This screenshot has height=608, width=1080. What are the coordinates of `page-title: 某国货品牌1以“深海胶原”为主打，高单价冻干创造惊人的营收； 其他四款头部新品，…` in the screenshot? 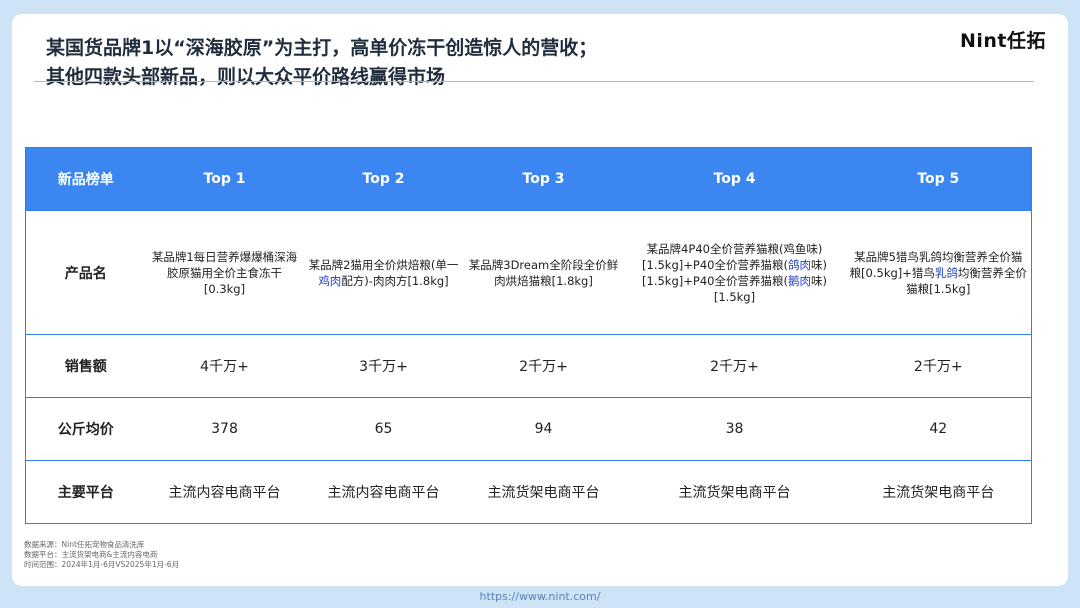 It's located at (426, 63).